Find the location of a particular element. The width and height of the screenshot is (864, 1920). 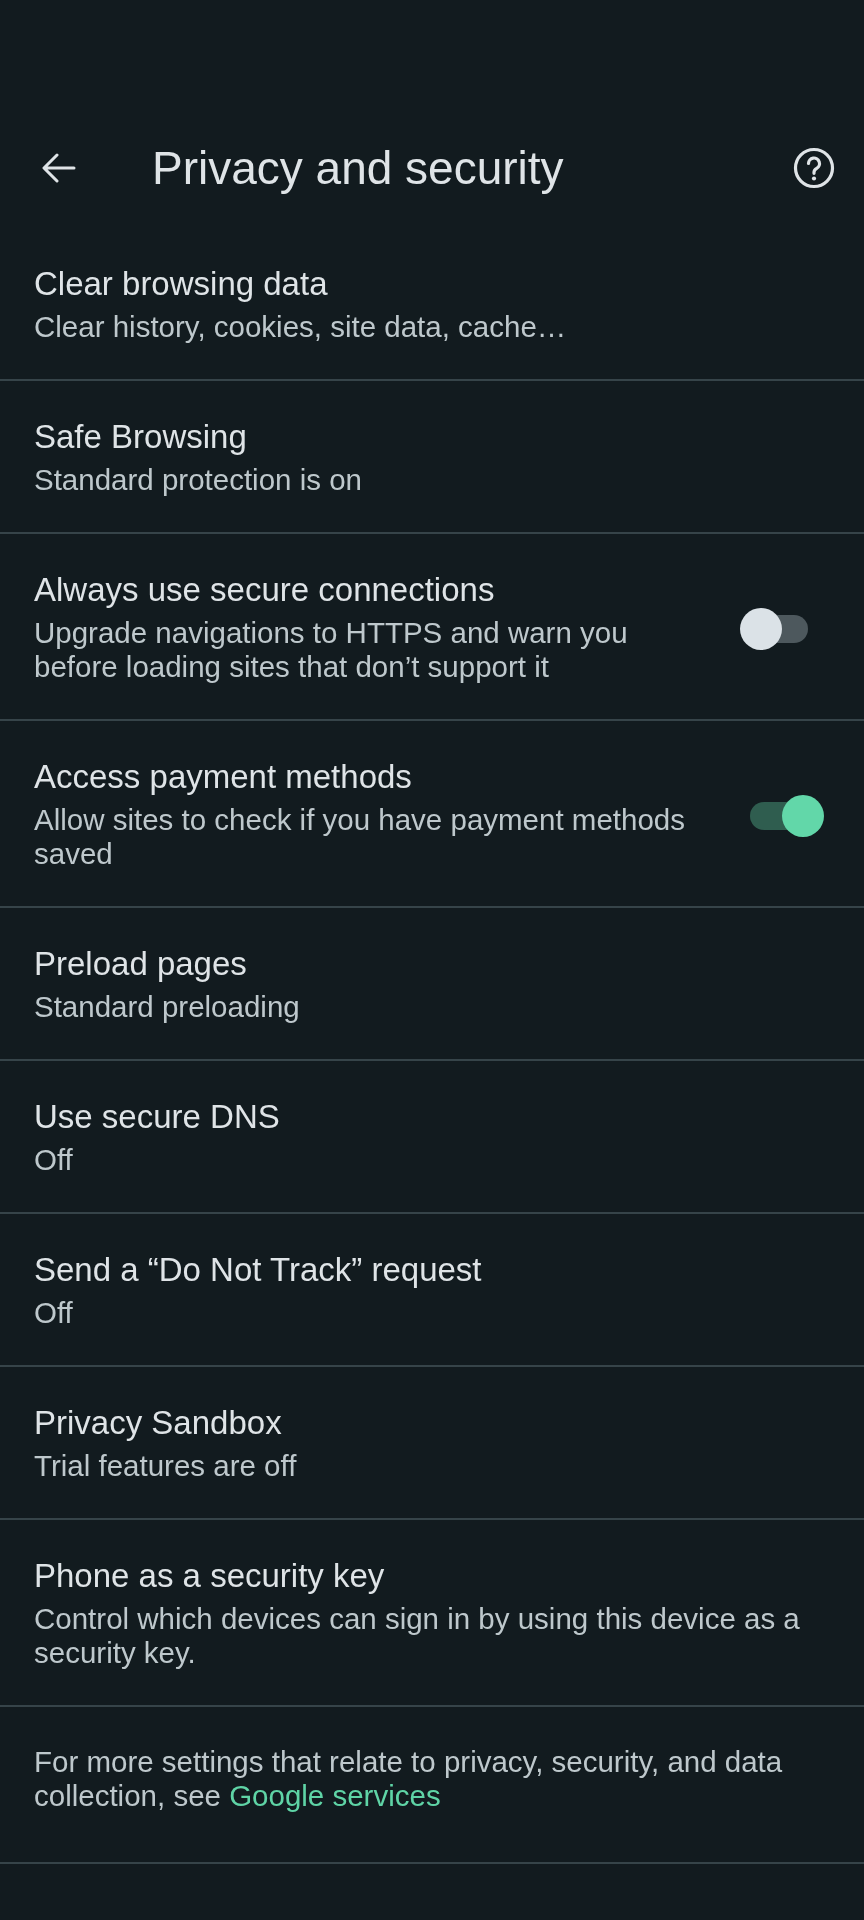

footer-note: For more settings that relate to privacy, security, and data collection, see Google services is located at coordinates (409, 1779).